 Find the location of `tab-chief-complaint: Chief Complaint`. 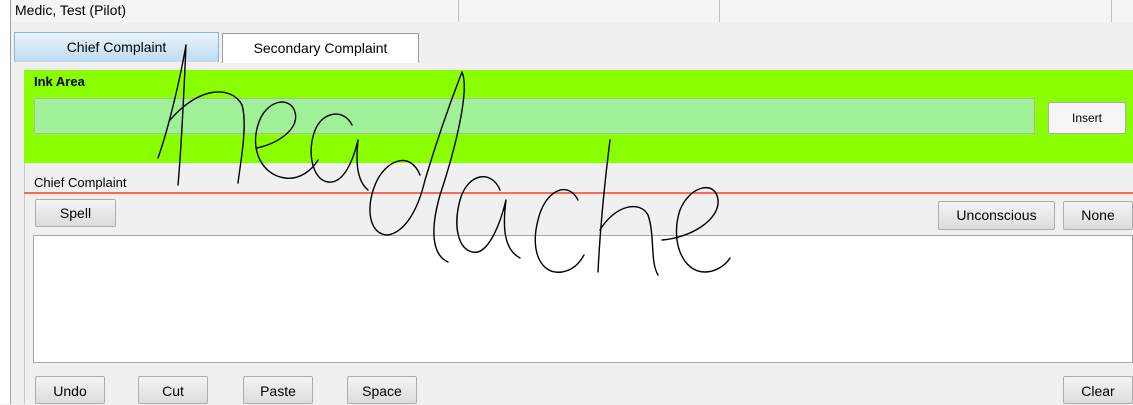

tab-chief-complaint: Chief Complaint is located at coordinates (116, 47).